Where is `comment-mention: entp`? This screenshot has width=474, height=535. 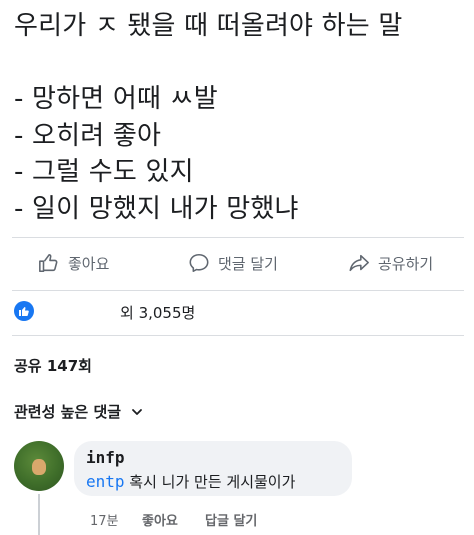
comment-mention: entp is located at coordinates (105, 481).